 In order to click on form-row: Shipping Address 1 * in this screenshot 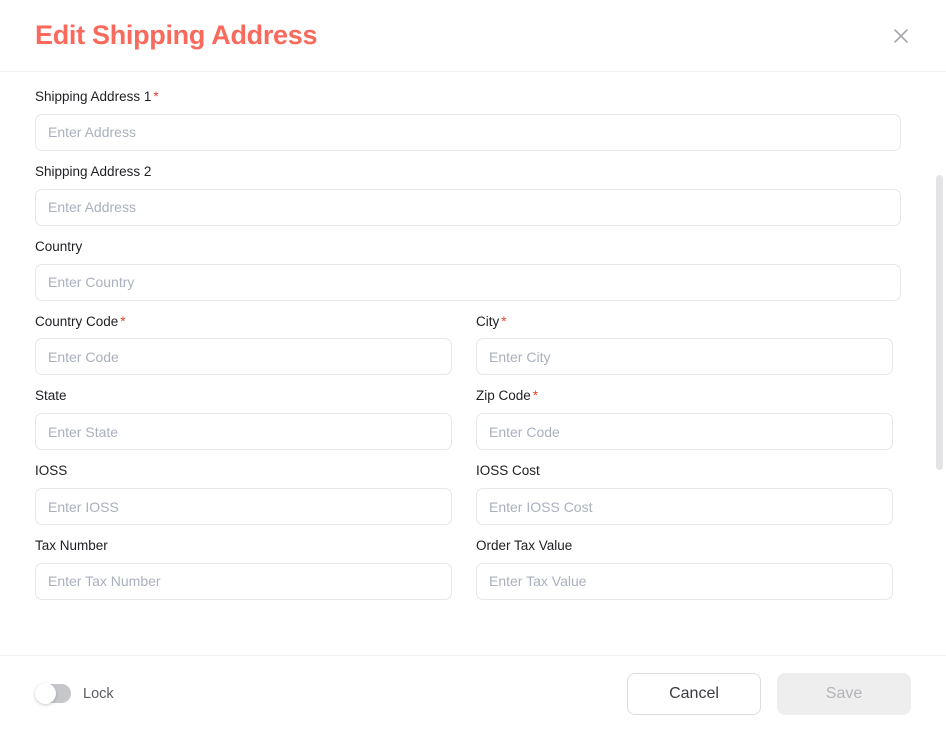, I will do `click(473, 120)`.